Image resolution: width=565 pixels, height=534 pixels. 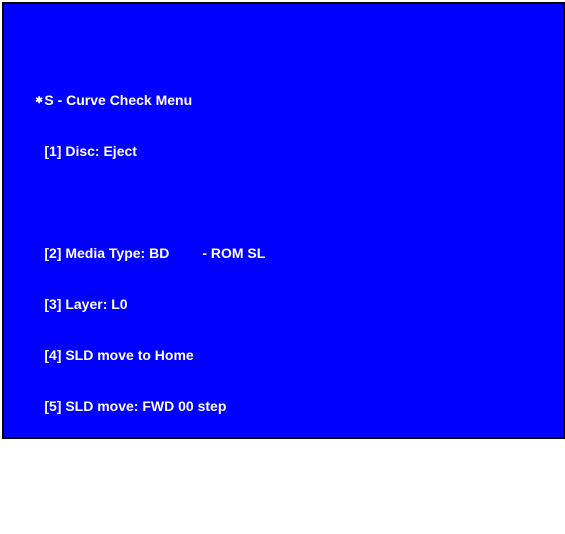 I want to click on menu-item-label: [1] Disc: Eject, so click(x=90, y=151).